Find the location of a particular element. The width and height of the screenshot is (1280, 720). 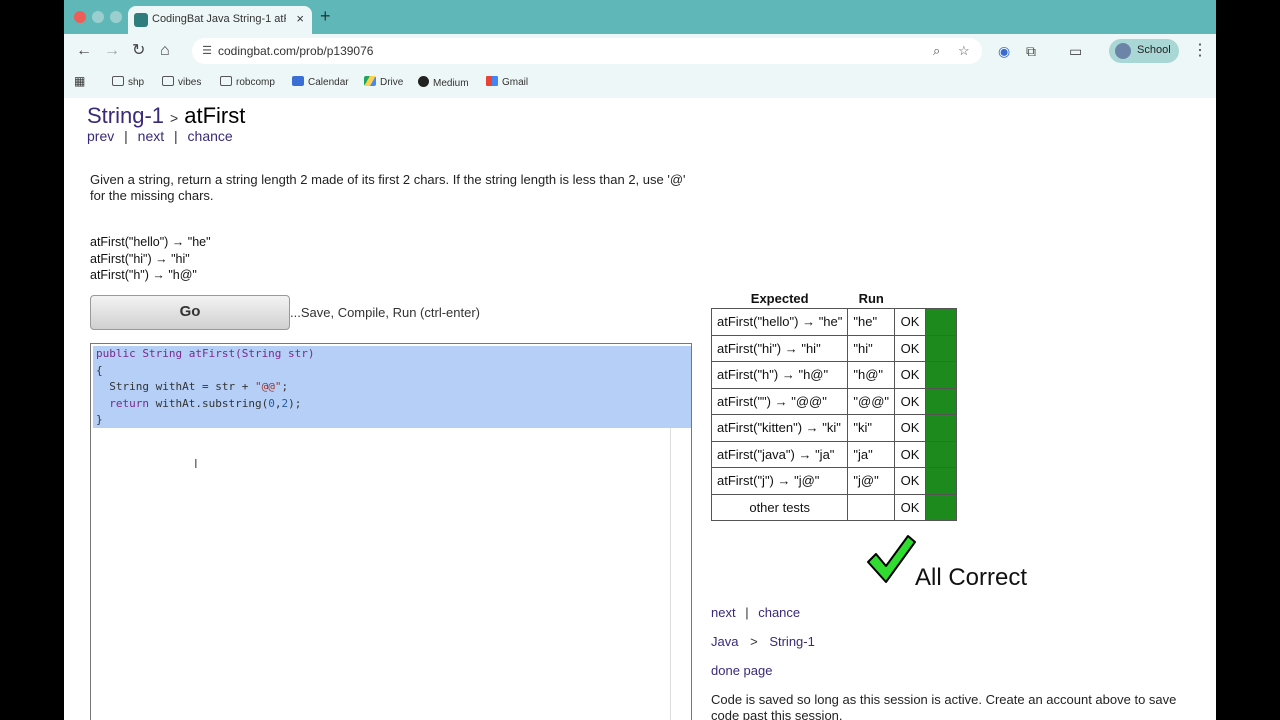

home-icon: ⌂ is located at coordinates (165, 51).